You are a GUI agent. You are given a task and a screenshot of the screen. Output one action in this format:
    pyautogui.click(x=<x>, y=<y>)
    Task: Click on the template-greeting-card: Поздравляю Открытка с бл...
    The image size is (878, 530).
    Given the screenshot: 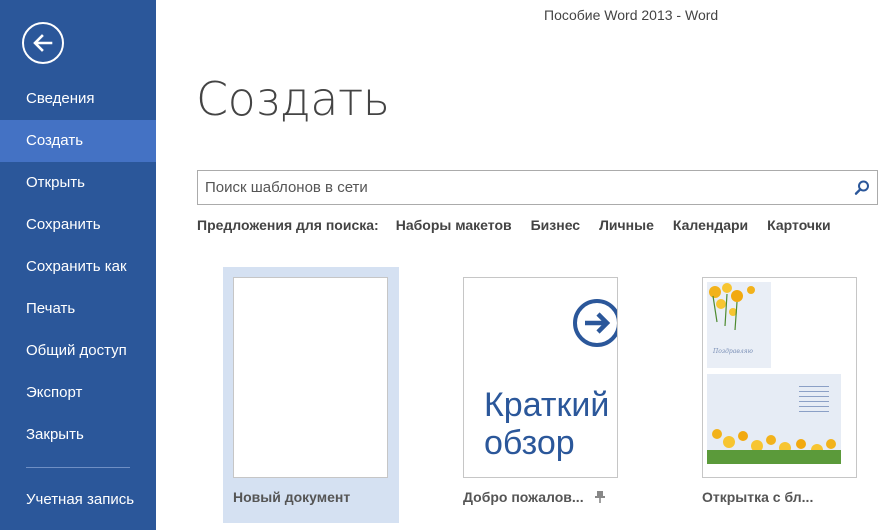 What is the action you would take?
    pyautogui.click(x=780, y=395)
    